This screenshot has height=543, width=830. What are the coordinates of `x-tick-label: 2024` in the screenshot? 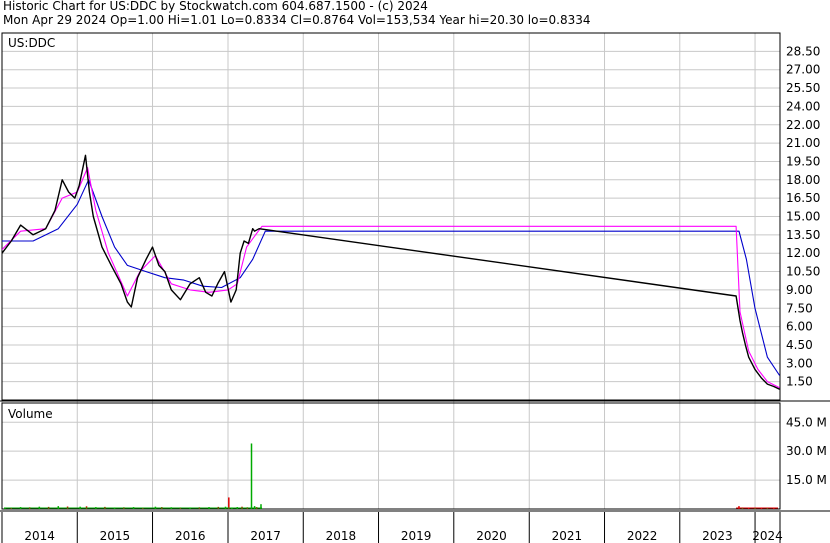 It's located at (767, 536).